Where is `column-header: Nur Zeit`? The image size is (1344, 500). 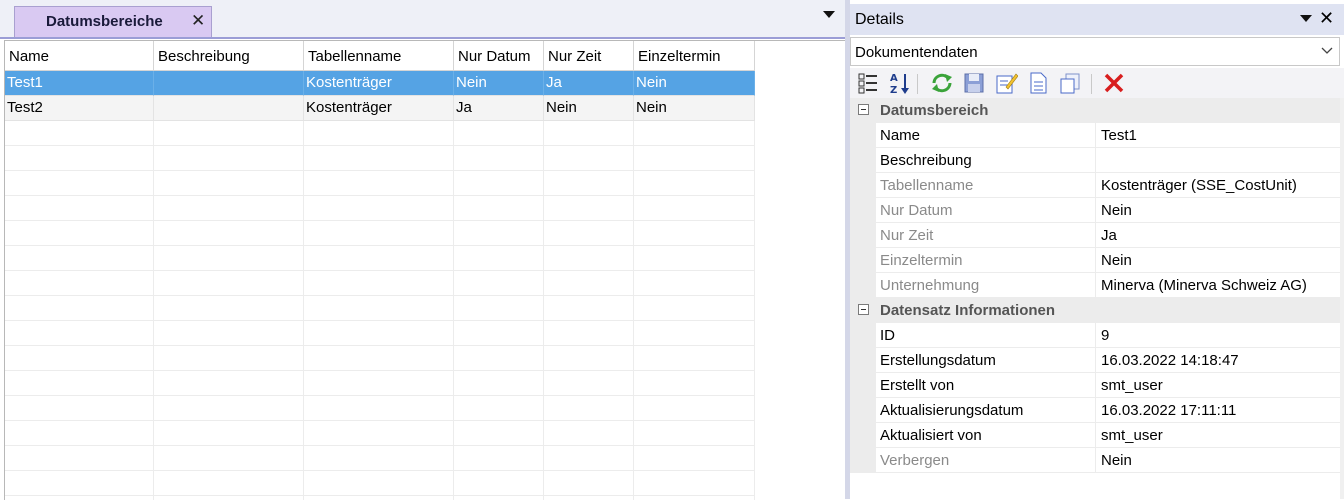
column-header: Nur Zeit is located at coordinates (589, 56).